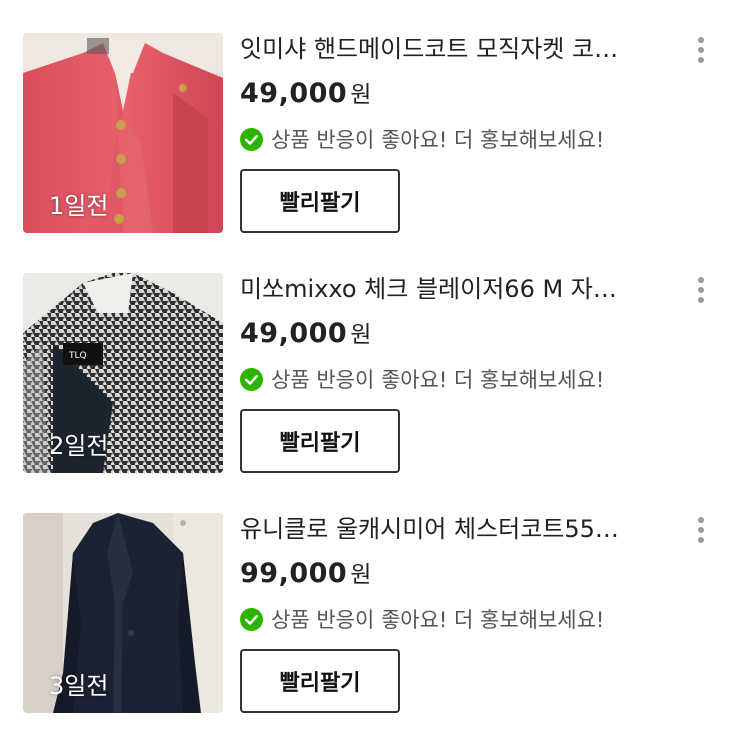 This screenshot has height=749, width=749. Describe the element at coordinates (294, 573) in the screenshot. I see `product-price: 99,000` at that location.